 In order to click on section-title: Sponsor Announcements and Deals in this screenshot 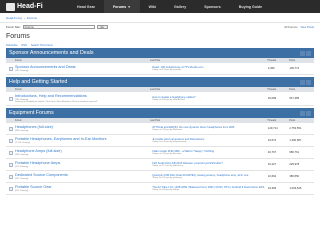, I will do `click(51, 53)`.